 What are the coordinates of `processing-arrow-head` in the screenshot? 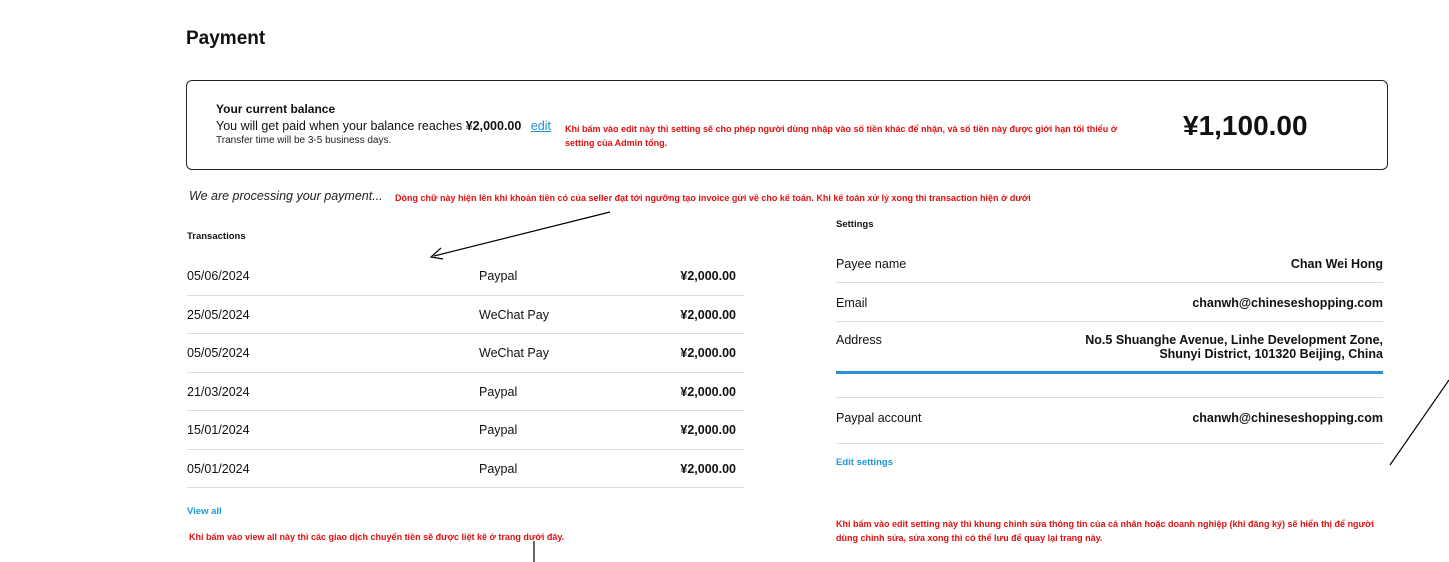 It's located at (436, 253).